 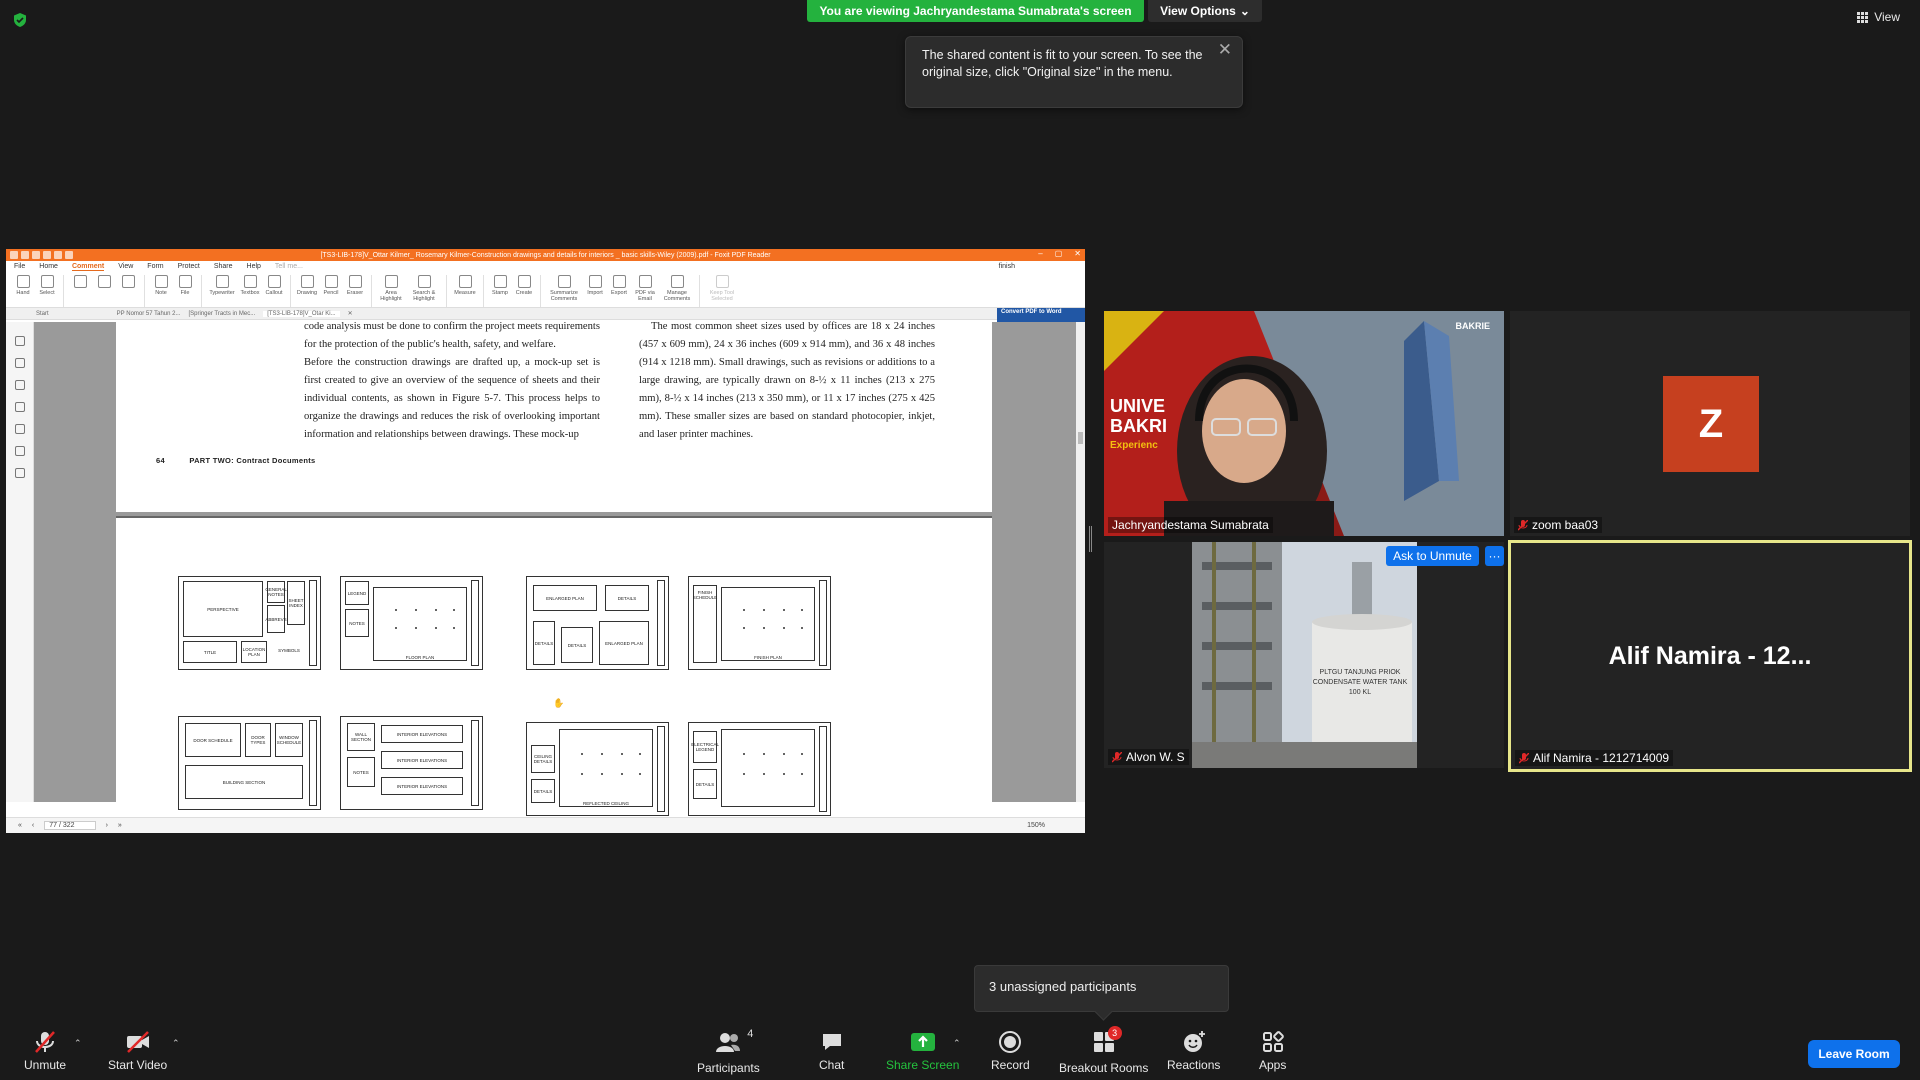 I want to click on next-page-icon: ›, so click(x=107, y=825).